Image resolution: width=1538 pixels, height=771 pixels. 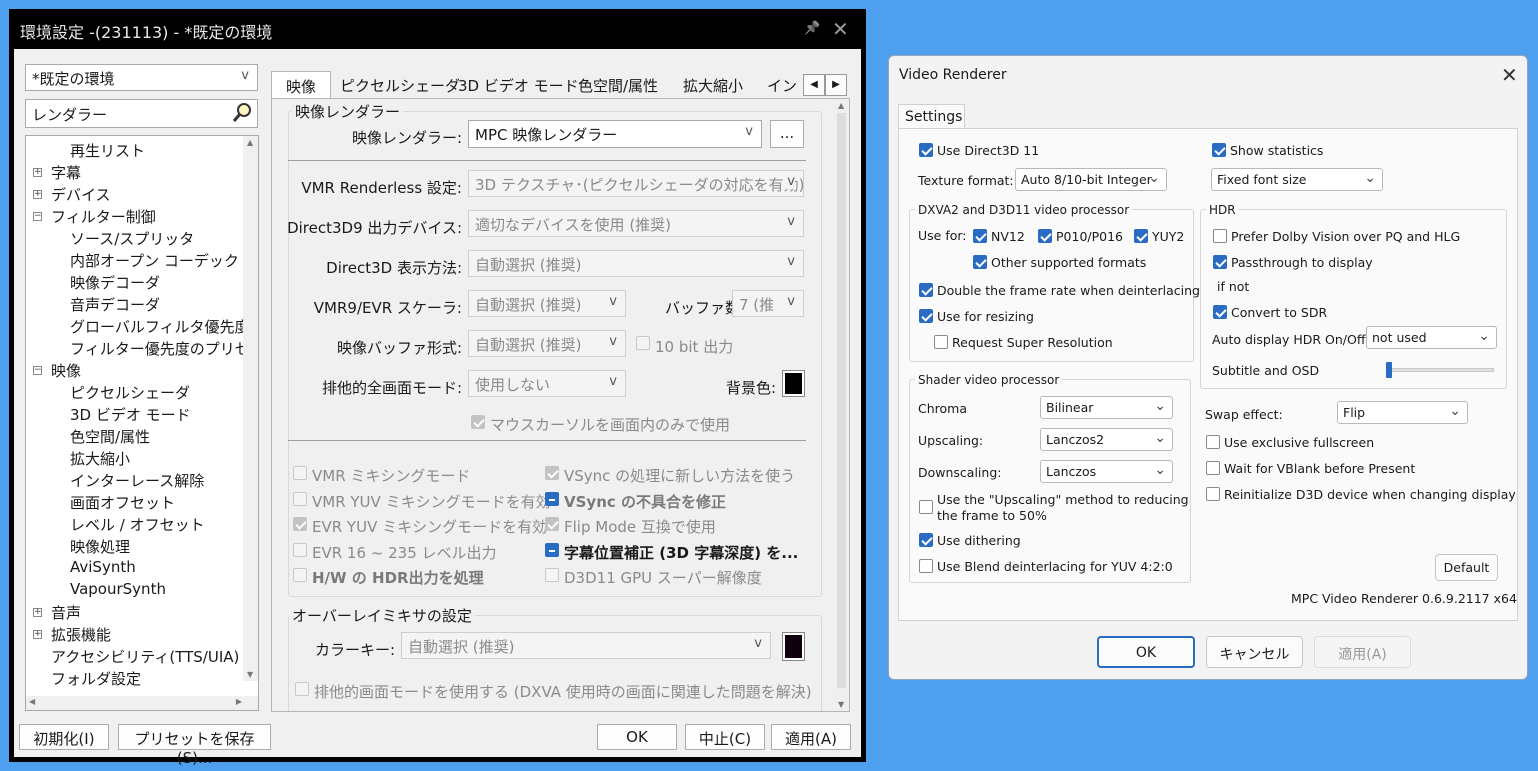 I want to click on page-scrollbar: ▲ ▼, so click(x=841, y=405).